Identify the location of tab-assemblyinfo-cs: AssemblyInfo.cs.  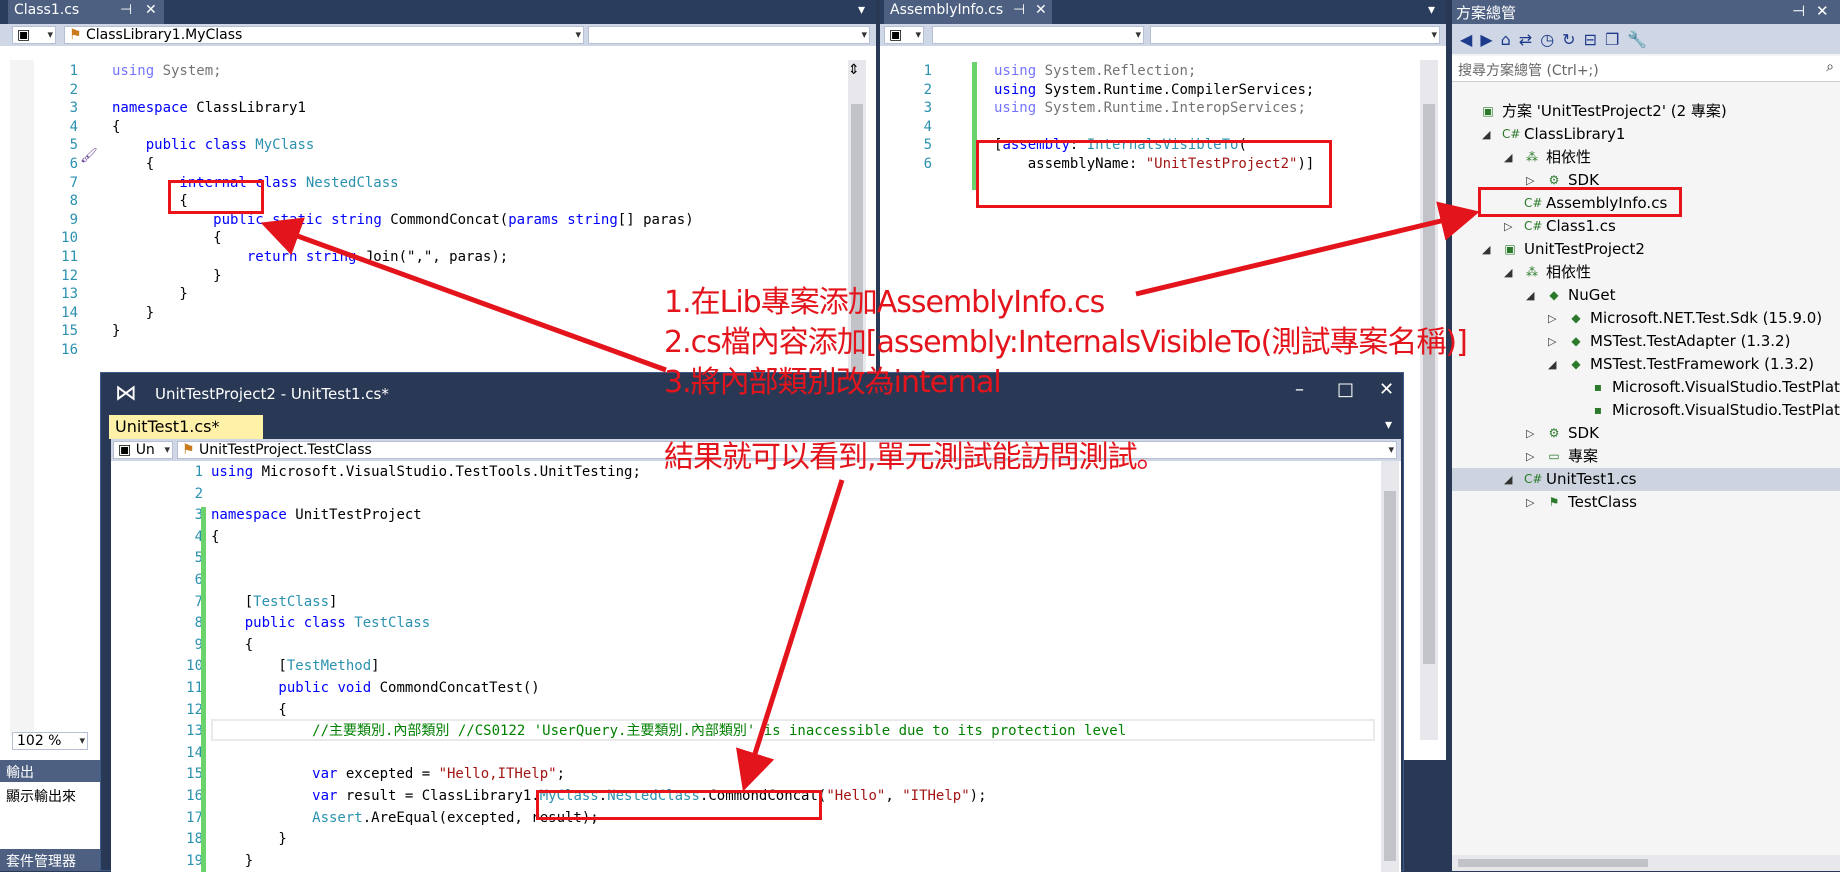
(968, 12).